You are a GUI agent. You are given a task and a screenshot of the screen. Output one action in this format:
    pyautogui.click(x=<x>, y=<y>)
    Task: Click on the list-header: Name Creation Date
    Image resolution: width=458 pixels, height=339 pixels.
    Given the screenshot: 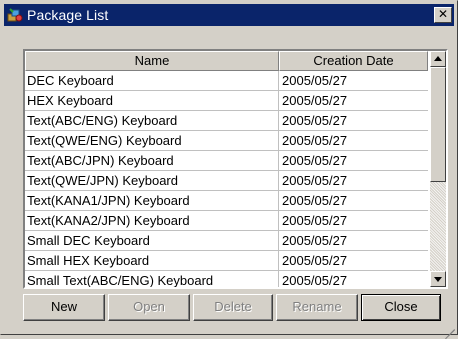 What is the action you would take?
    pyautogui.click(x=226, y=61)
    